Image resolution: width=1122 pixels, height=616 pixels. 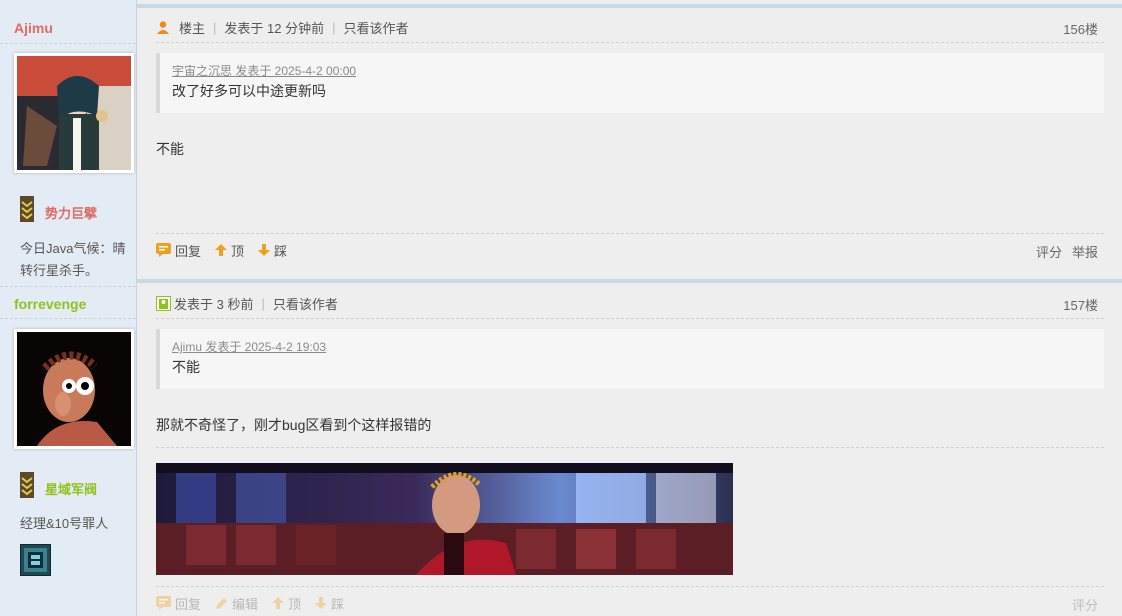 I want to click on rank-name: 星域军阀, so click(x=71, y=489).